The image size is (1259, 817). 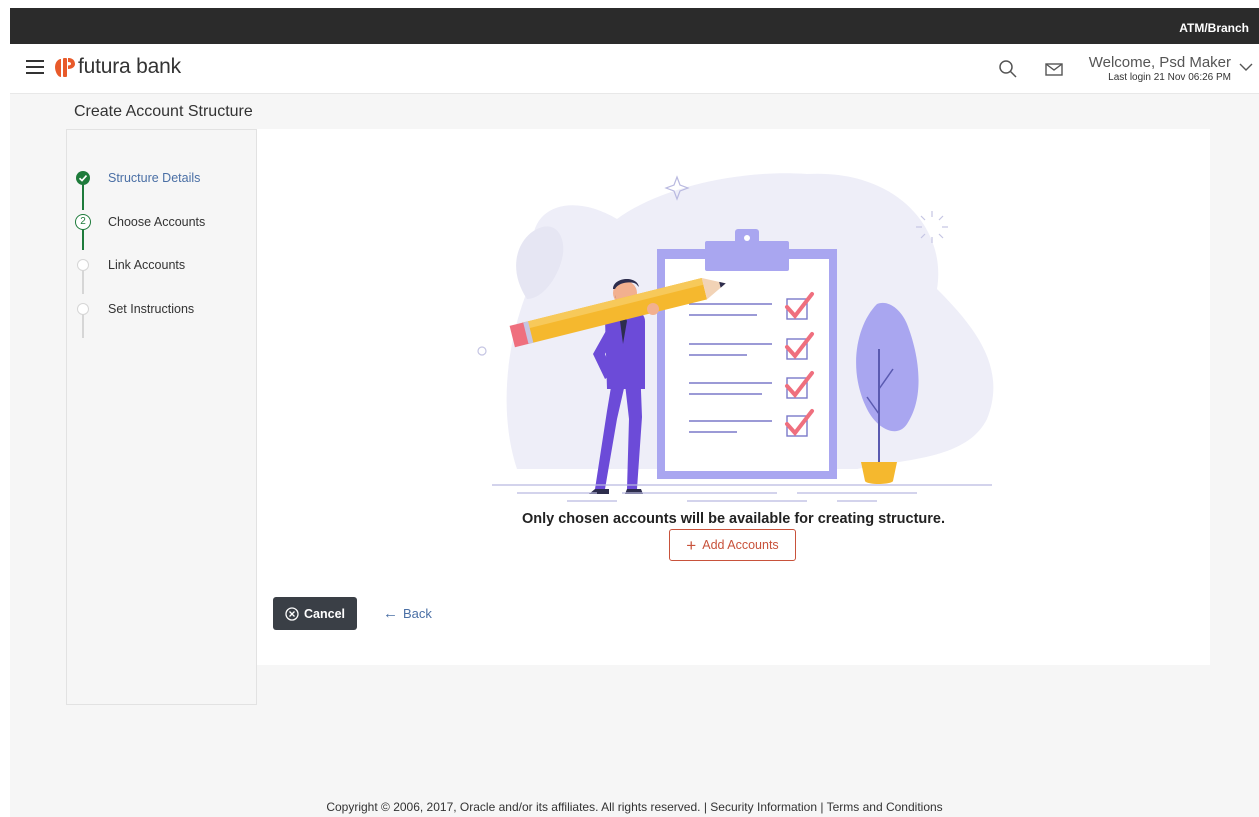 What do you see at coordinates (740, 545) in the screenshot?
I see `add-accounts-label: Add Accounts` at bounding box center [740, 545].